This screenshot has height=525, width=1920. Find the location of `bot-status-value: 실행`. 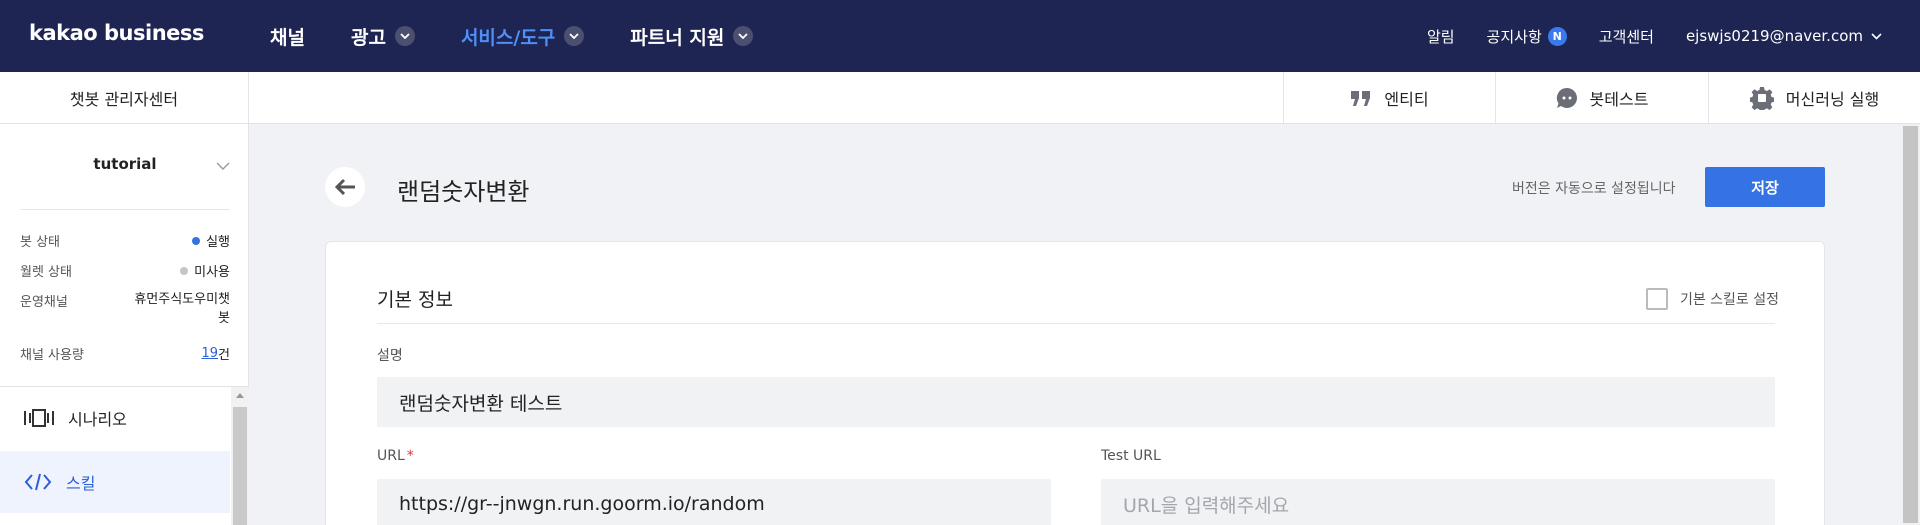

bot-status-value: 실행 is located at coordinates (211, 240).